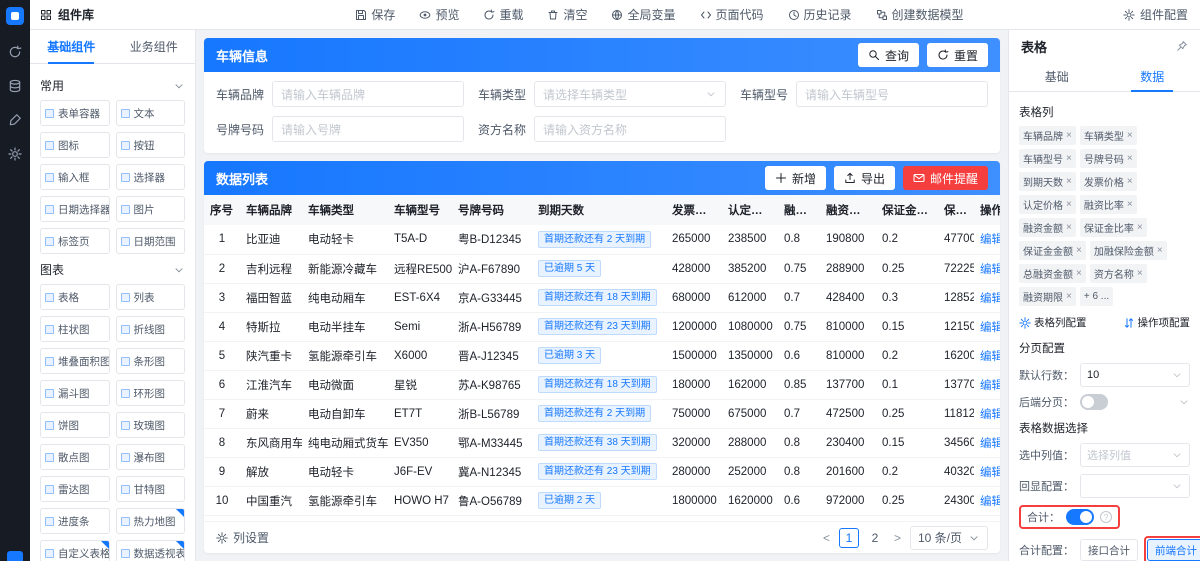 The image size is (1200, 561). I want to click on component-item: 选择器, so click(150, 177).